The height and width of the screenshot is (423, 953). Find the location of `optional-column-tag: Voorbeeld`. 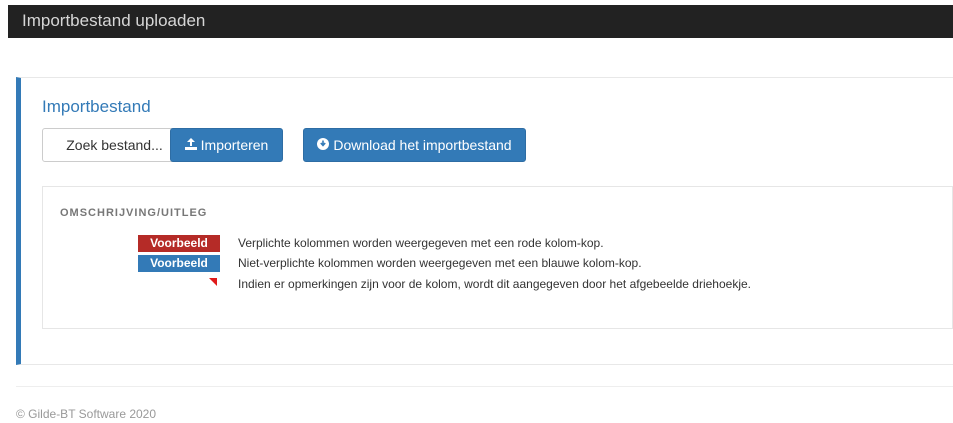

optional-column-tag: Voorbeeld is located at coordinates (179, 263).